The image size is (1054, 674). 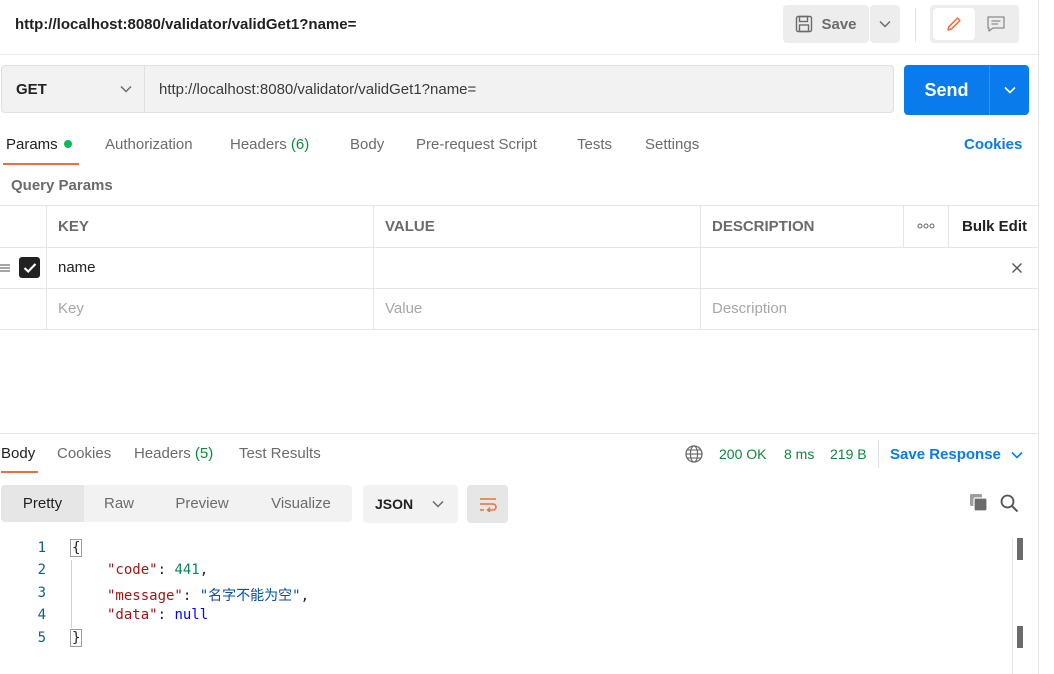 I want to click on send-options-button, so click(x=1009, y=90).